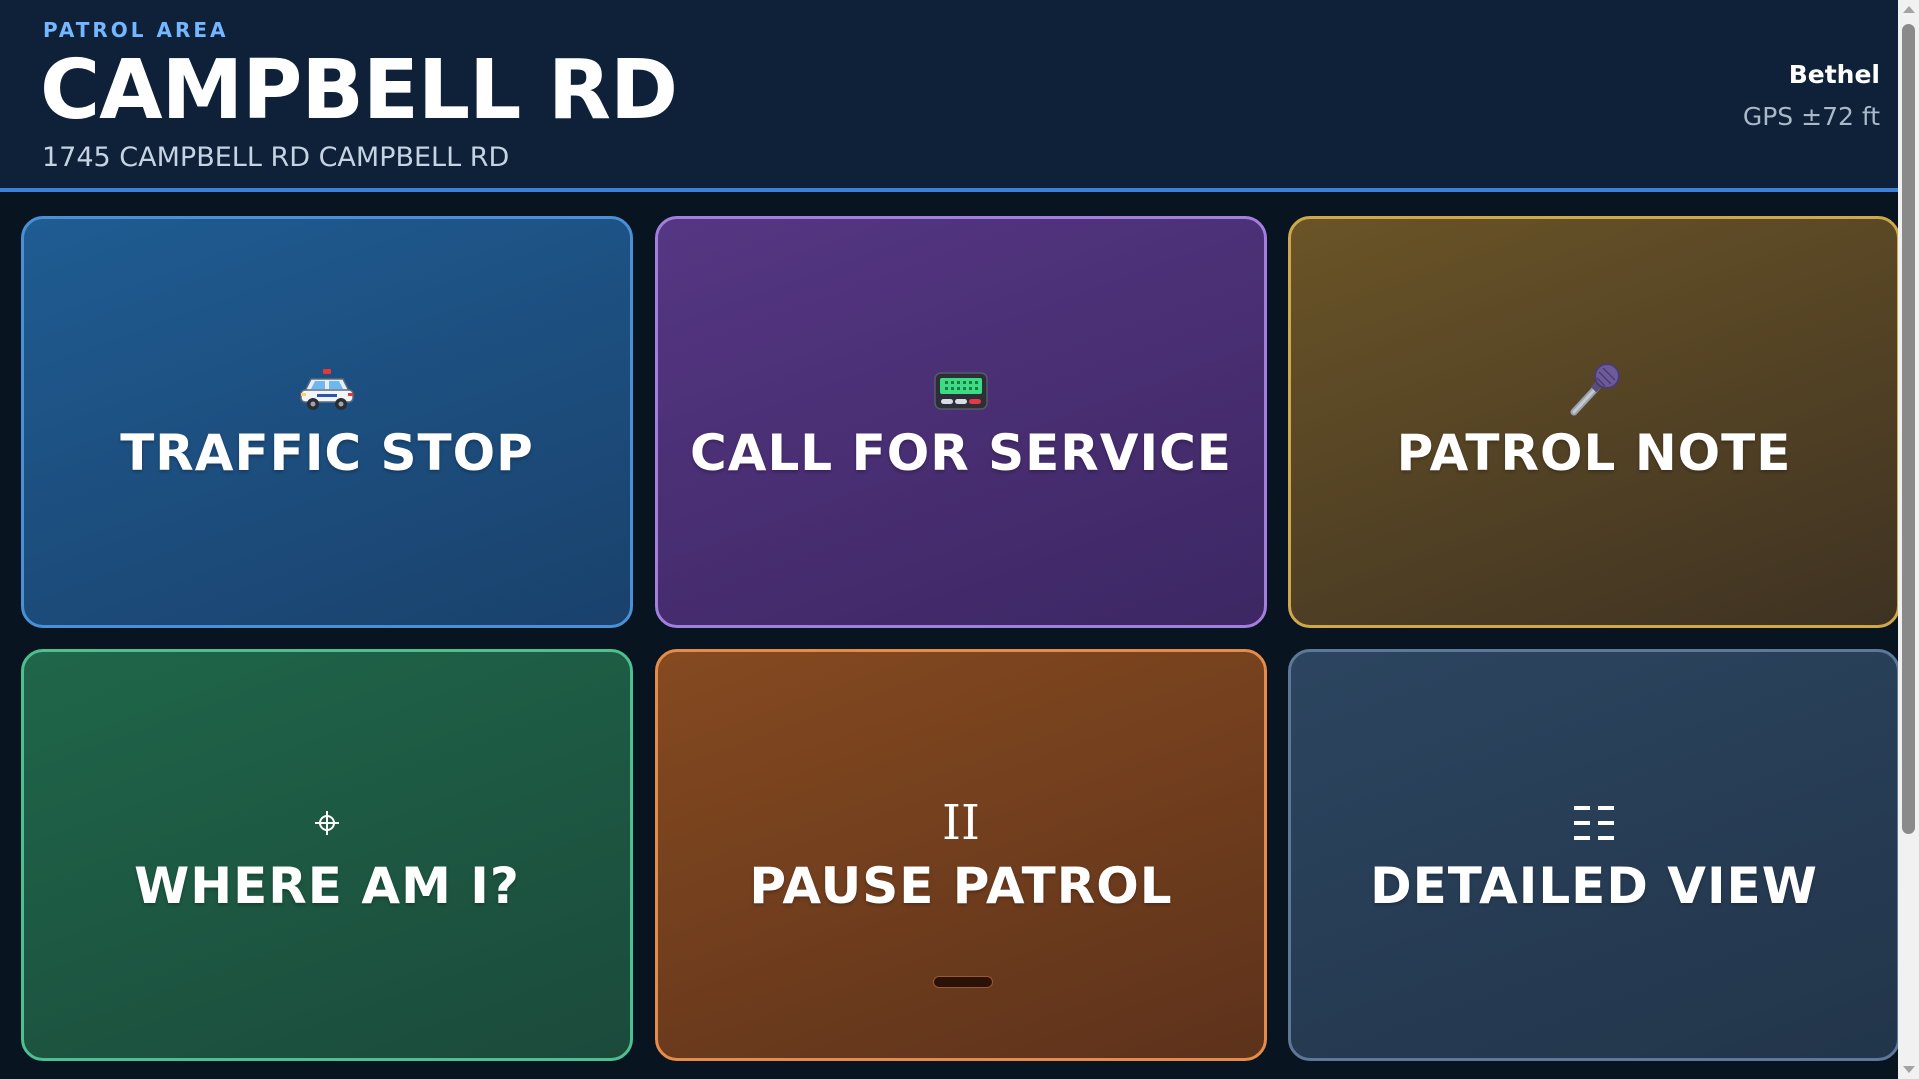  Describe the element at coordinates (1834, 74) in the screenshot. I see `location-name: Bethel` at that location.